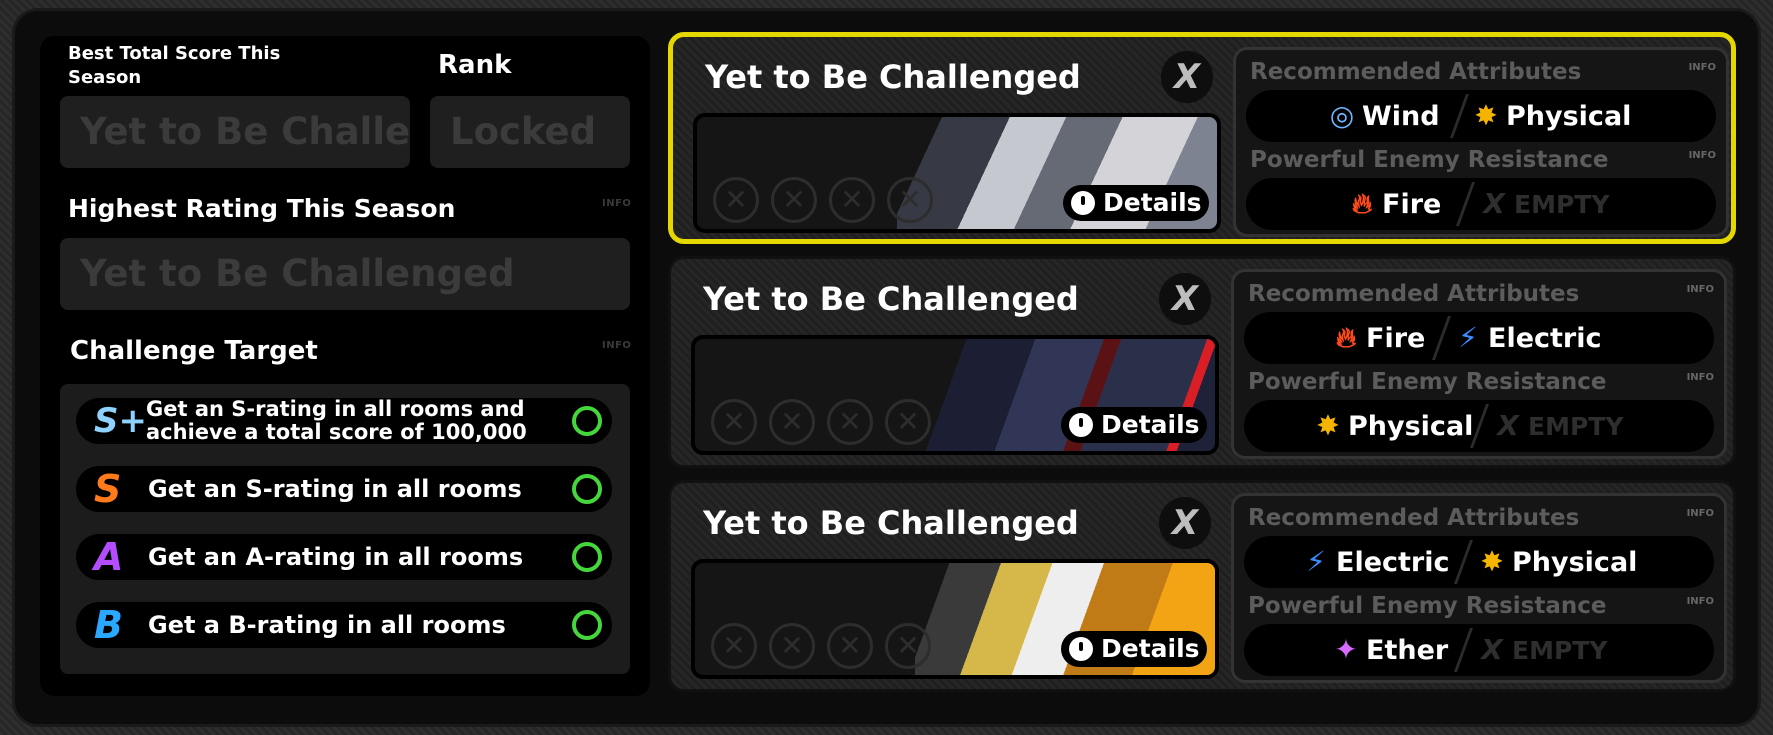 Image resolution: width=1773 pixels, height=735 pixels. I want to click on recommended-attributes: ⚡︎ Electric ✸ Physical, so click(1479, 562).